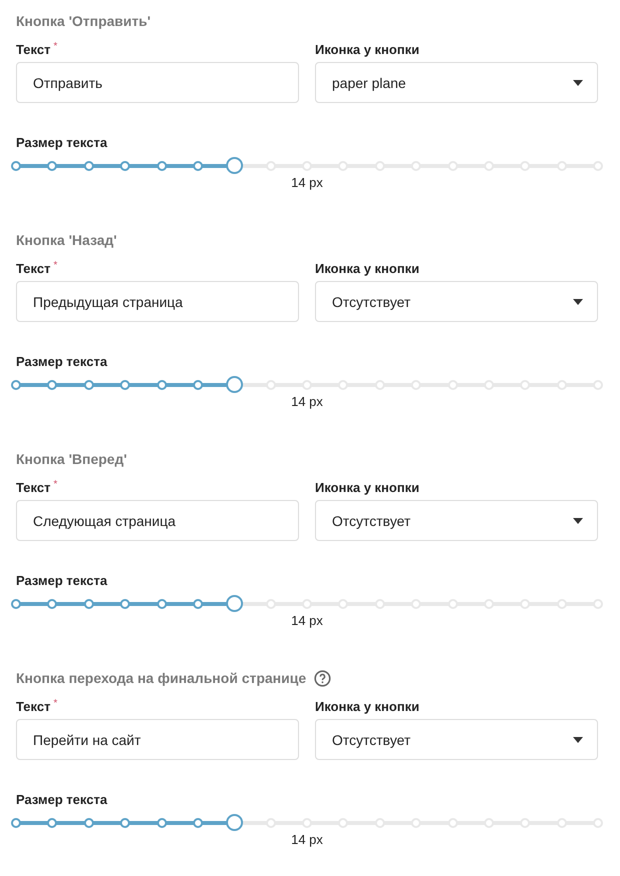  I want to click on text-input: Отправить, so click(157, 82).